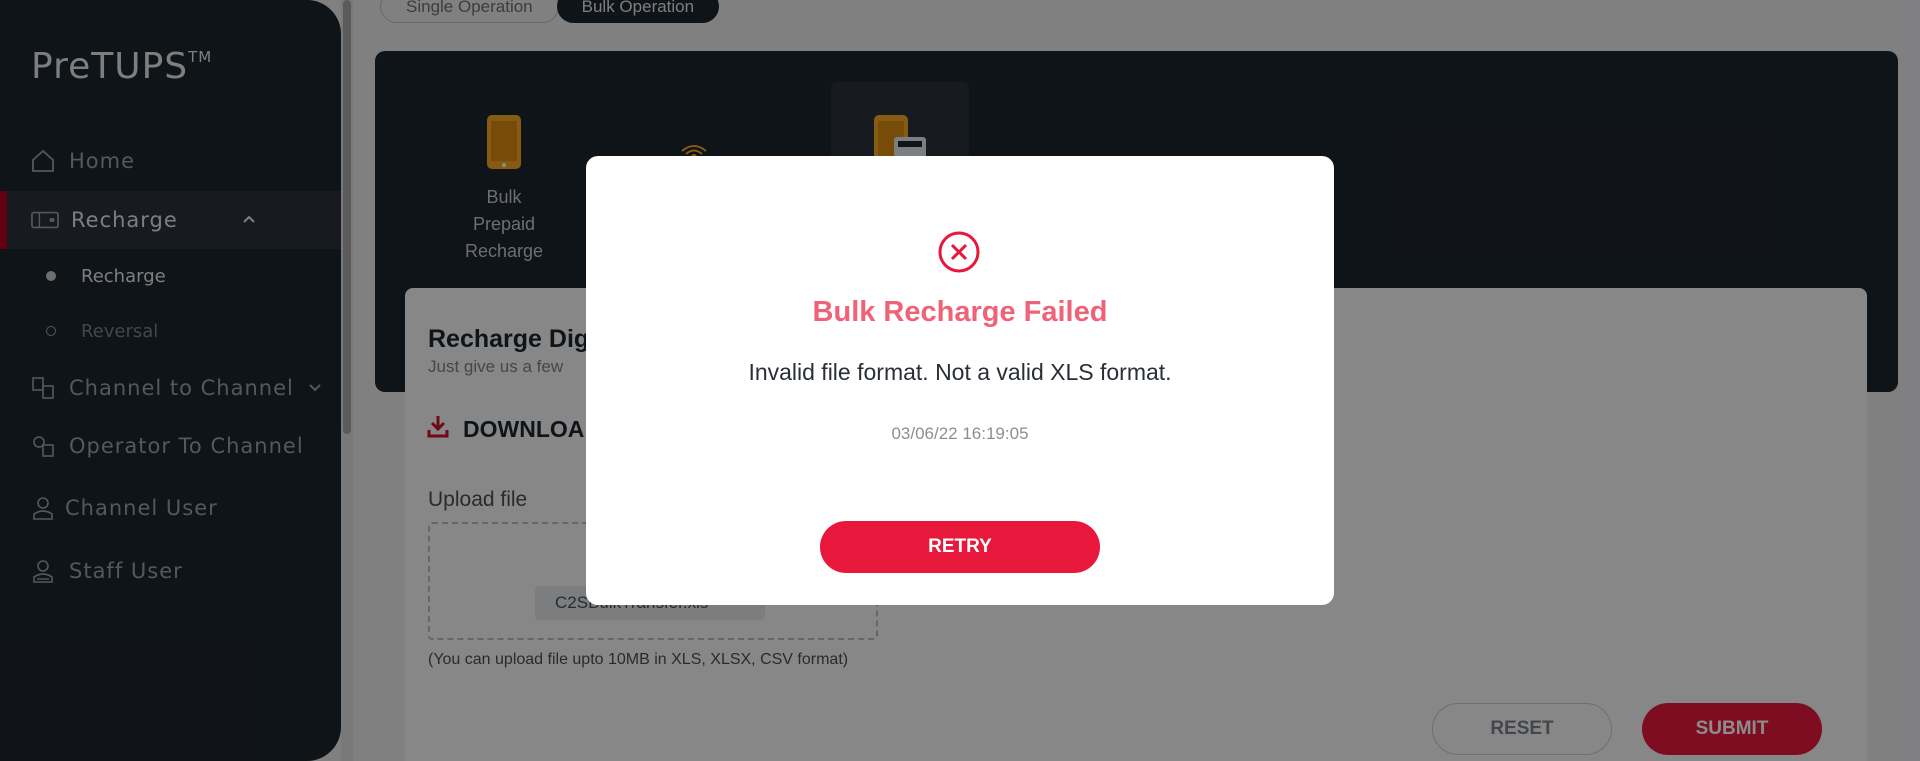 This screenshot has width=1920, height=761. What do you see at coordinates (959, 252) in the screenshot?
I see `error-x-icon` at bounding box center [959, 252].